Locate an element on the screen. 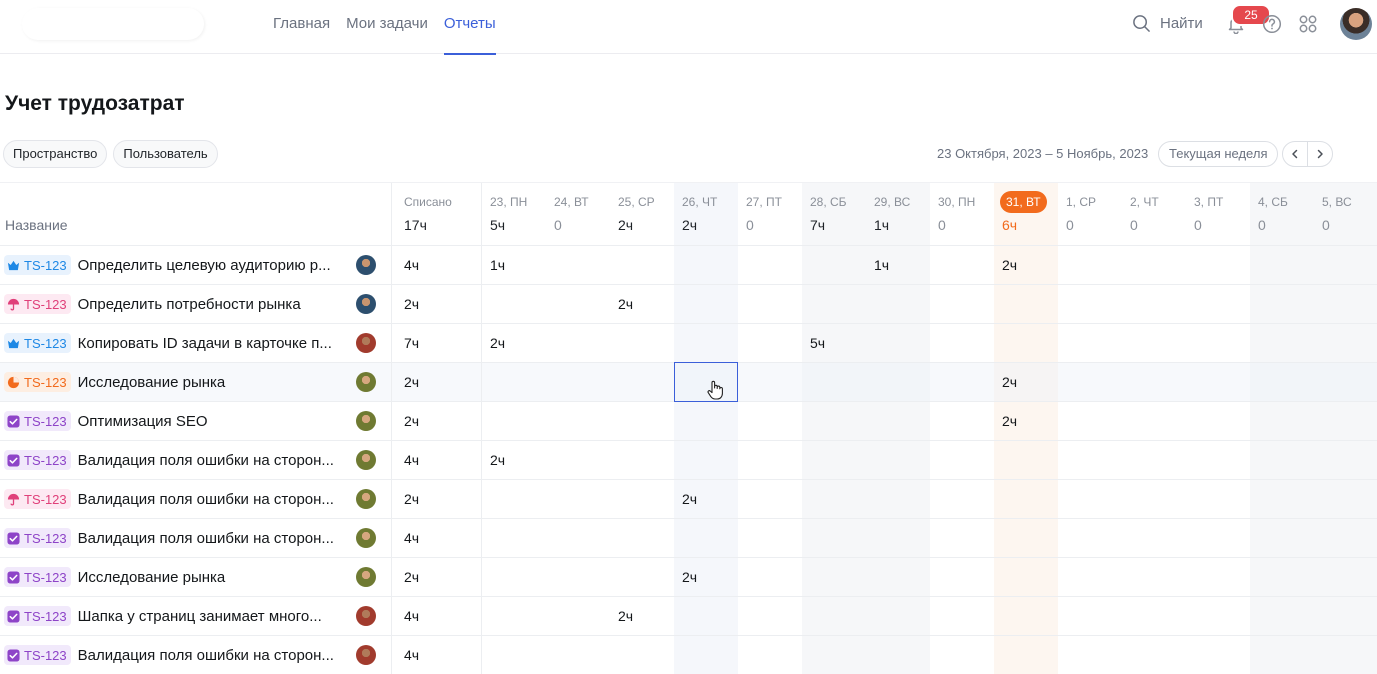 This screenshot has height=674, width=1377. prev-period-button is located at coordinates (1295, 154).